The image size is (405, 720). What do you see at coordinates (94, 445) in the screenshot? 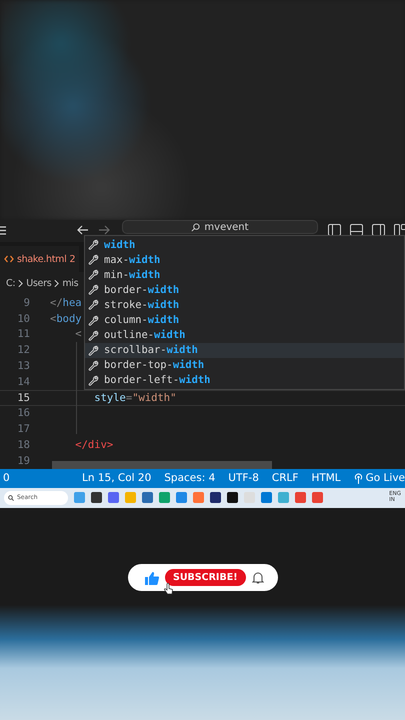
I see `code-text: </div>` at bounding box center [94, 445].